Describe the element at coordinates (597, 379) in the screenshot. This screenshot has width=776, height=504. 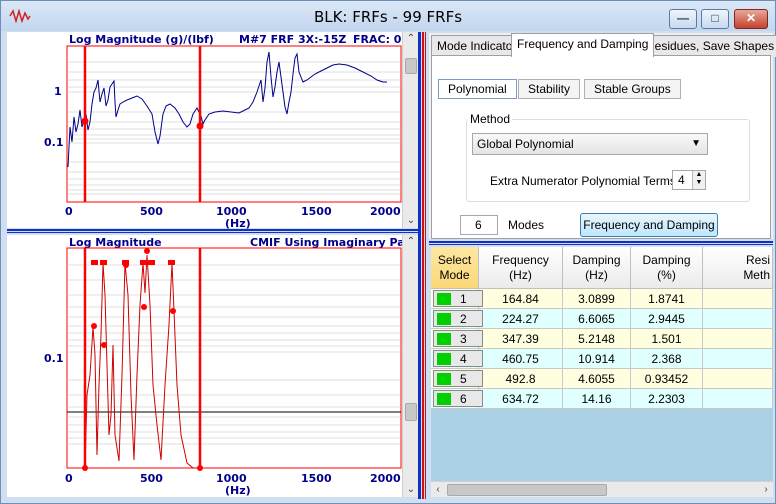
I see `cell-damp_hz: 4.6055` at that location.